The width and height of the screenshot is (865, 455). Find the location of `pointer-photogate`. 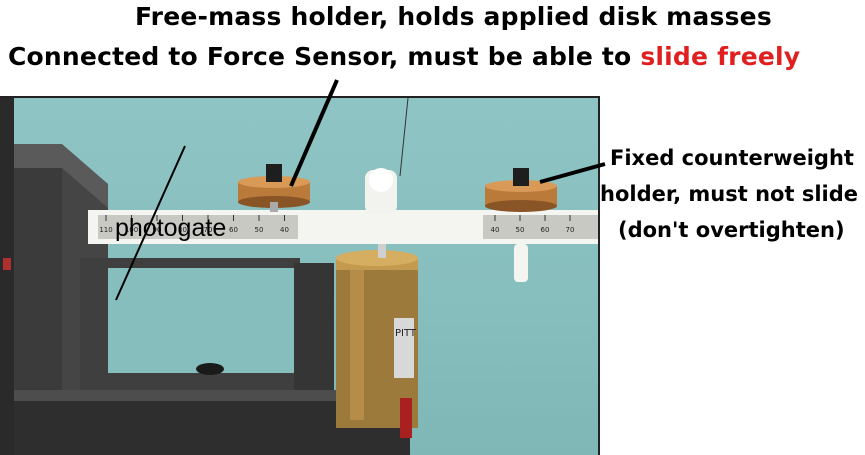

pointer-photogate is located at coordinates (150, 223).